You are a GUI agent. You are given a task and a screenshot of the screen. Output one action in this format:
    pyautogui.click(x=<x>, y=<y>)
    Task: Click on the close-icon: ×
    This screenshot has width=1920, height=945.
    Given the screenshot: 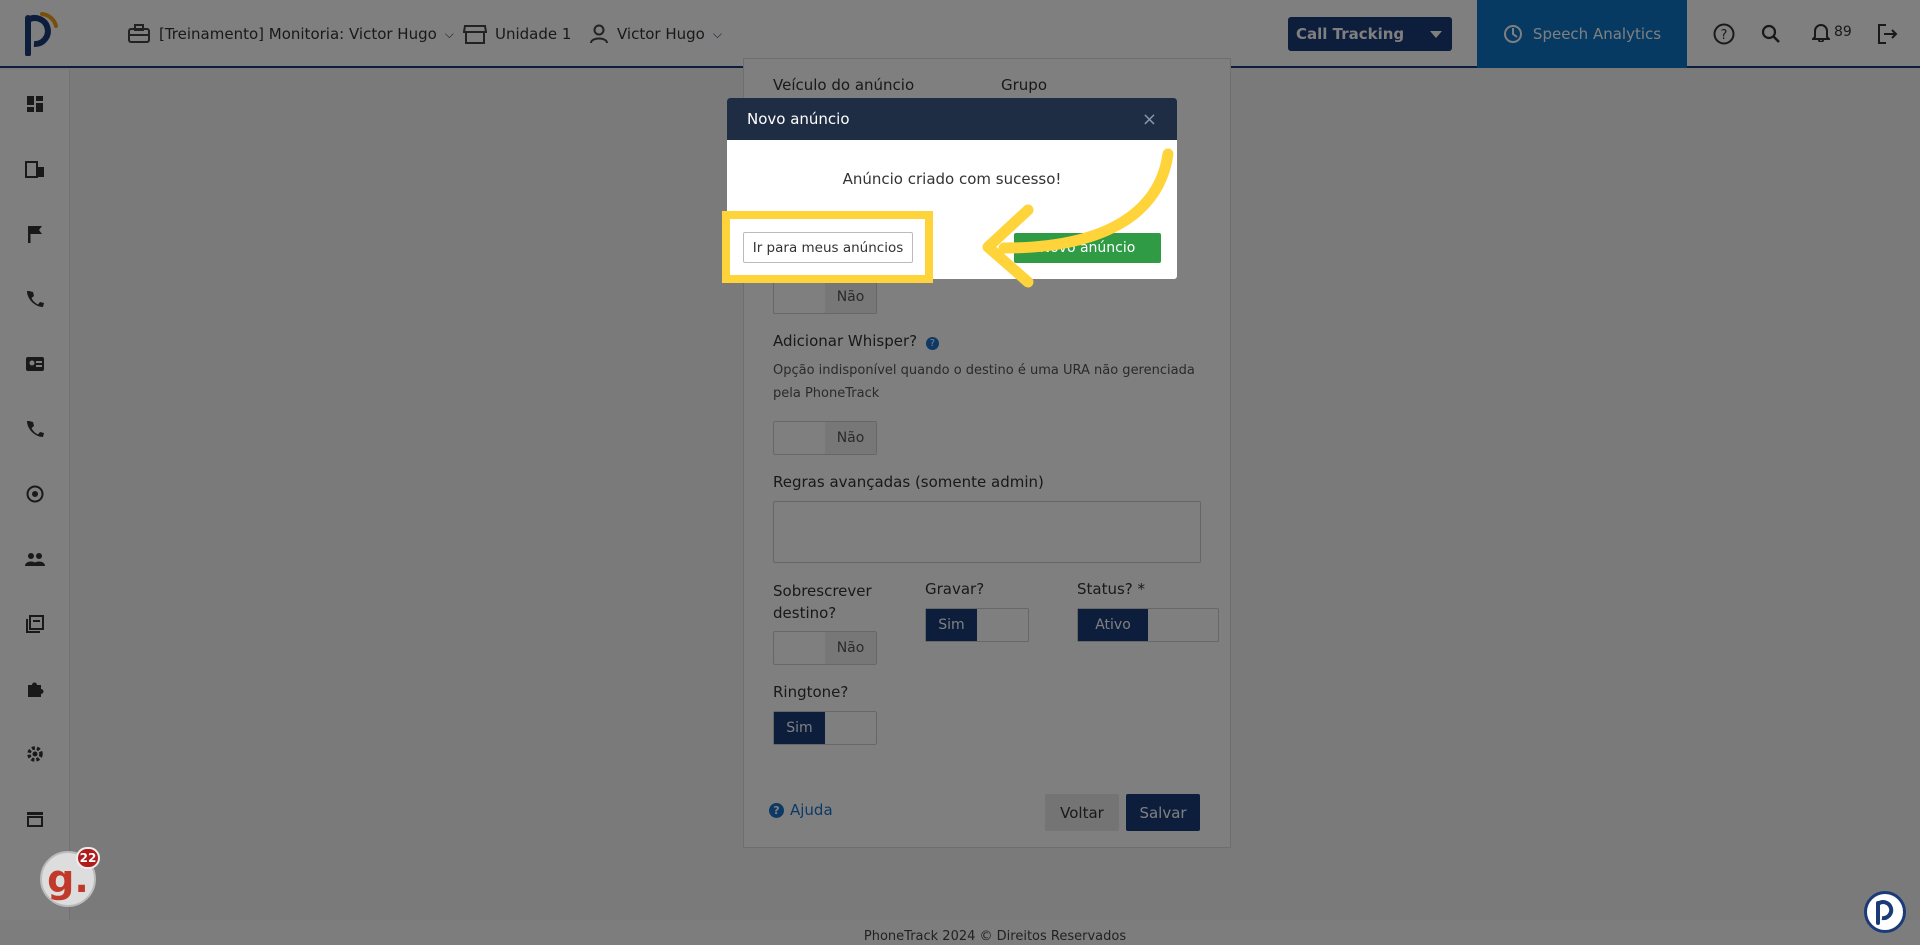 What is the action you would take?
    pyautogui.click(x=1149, y=119)
    